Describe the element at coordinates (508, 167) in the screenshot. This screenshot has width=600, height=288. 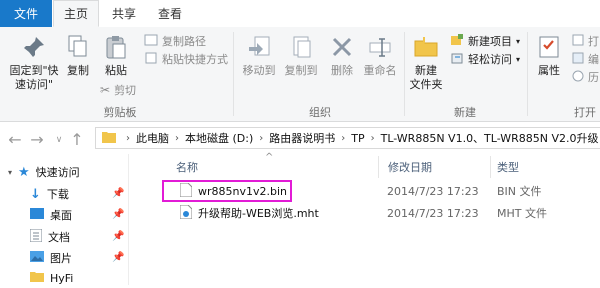
I see `column-header-type: 类型` at that location.